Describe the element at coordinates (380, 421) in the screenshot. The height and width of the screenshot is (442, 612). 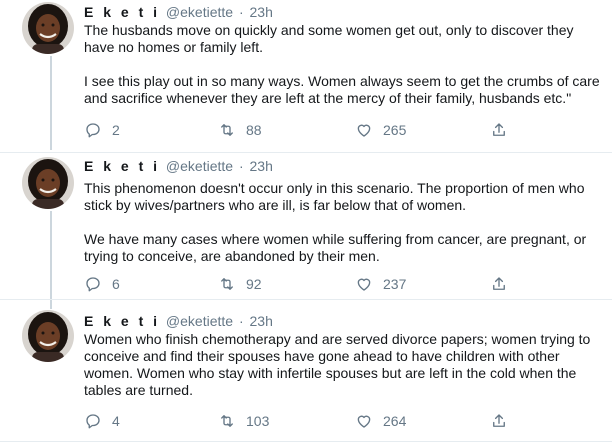
I see `like-button: 264` at that location.